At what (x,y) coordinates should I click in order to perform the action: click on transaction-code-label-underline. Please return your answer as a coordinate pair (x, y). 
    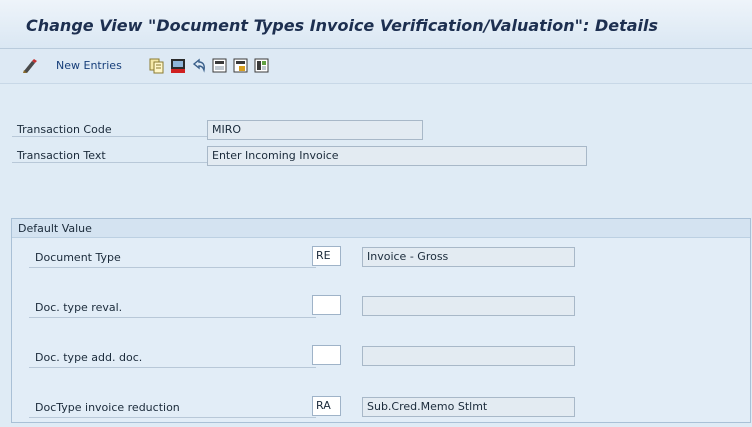
    Looking at the image, I should click on (110, 128).